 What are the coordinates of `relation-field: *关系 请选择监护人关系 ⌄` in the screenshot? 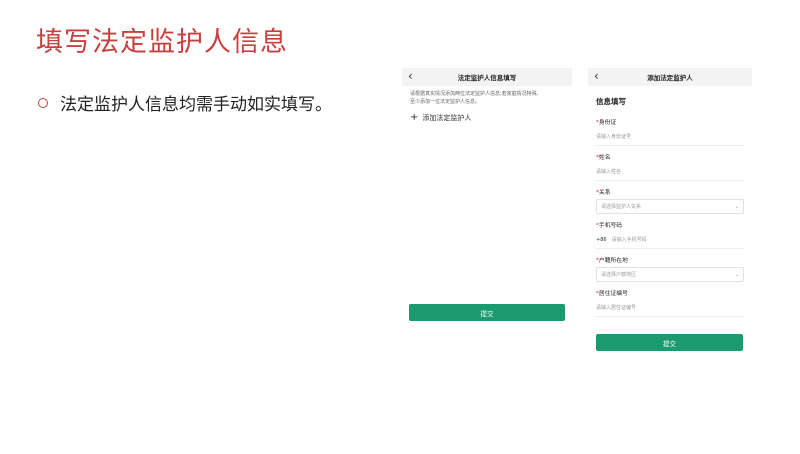 It's located at (670, 200).